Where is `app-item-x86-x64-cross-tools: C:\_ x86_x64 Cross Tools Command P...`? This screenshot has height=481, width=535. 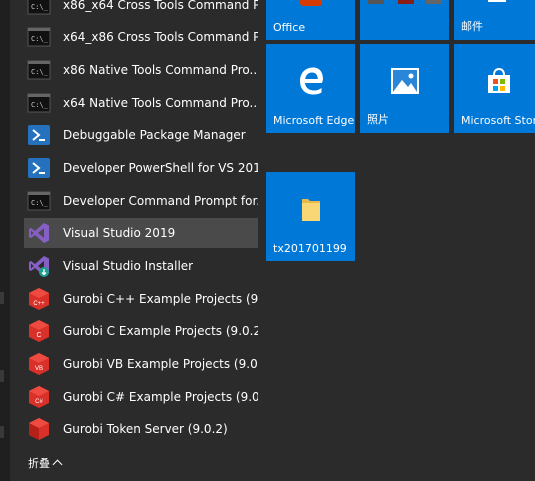
app-item-x86-x64-cross-tools: C:\_ x86_x64 Cross Tools Command P... is located at coordinates (141, 10).